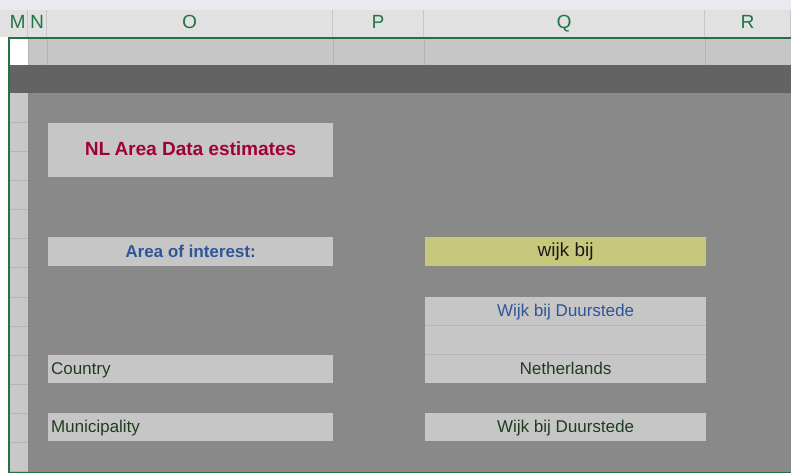 This screenshot has height=476, width=791. Describe the element at coordinates (190, 369) in the screenshot. I see `row-label: Country` at that location.